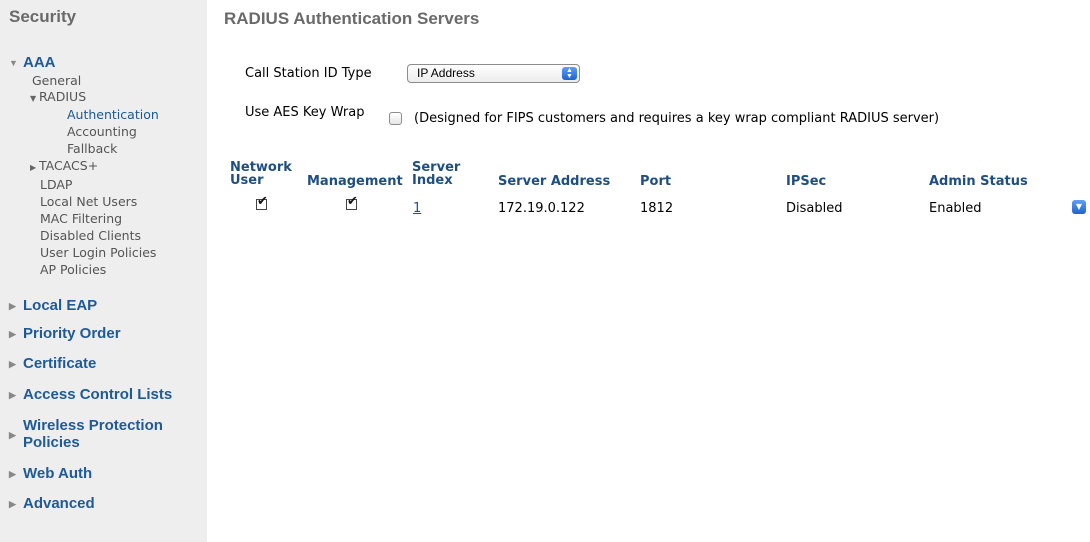  I want to click on sidebar-section-web-auth: ▶ Web Auth, so click(50, 473).